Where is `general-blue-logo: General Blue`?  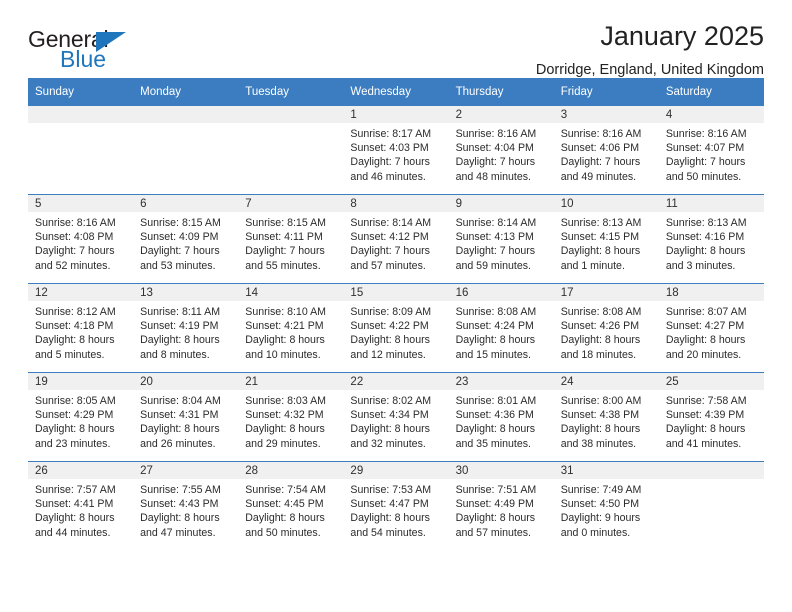 general-blue-logo: General Blue is located at coordinates (88, 51).